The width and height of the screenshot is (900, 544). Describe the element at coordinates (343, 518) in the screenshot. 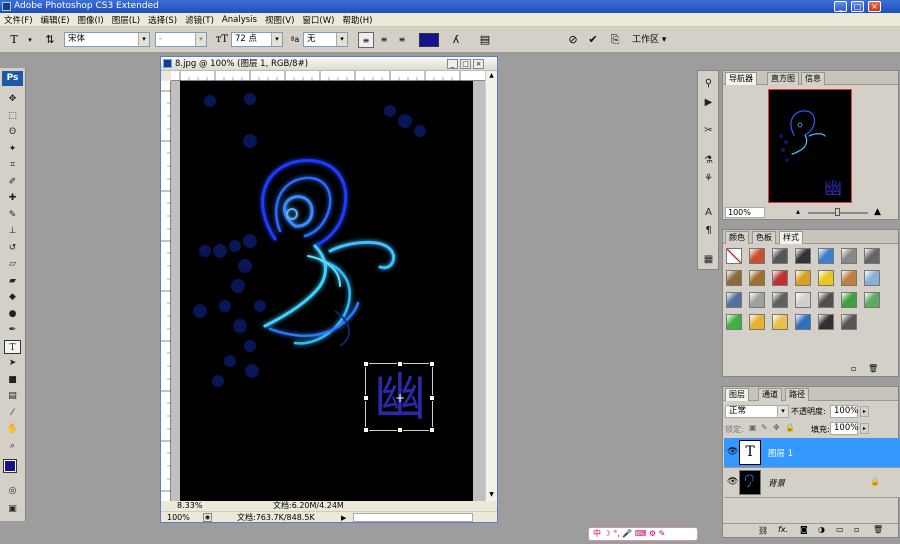

I see `status-menu-arrow-icon: ▶` at that location.